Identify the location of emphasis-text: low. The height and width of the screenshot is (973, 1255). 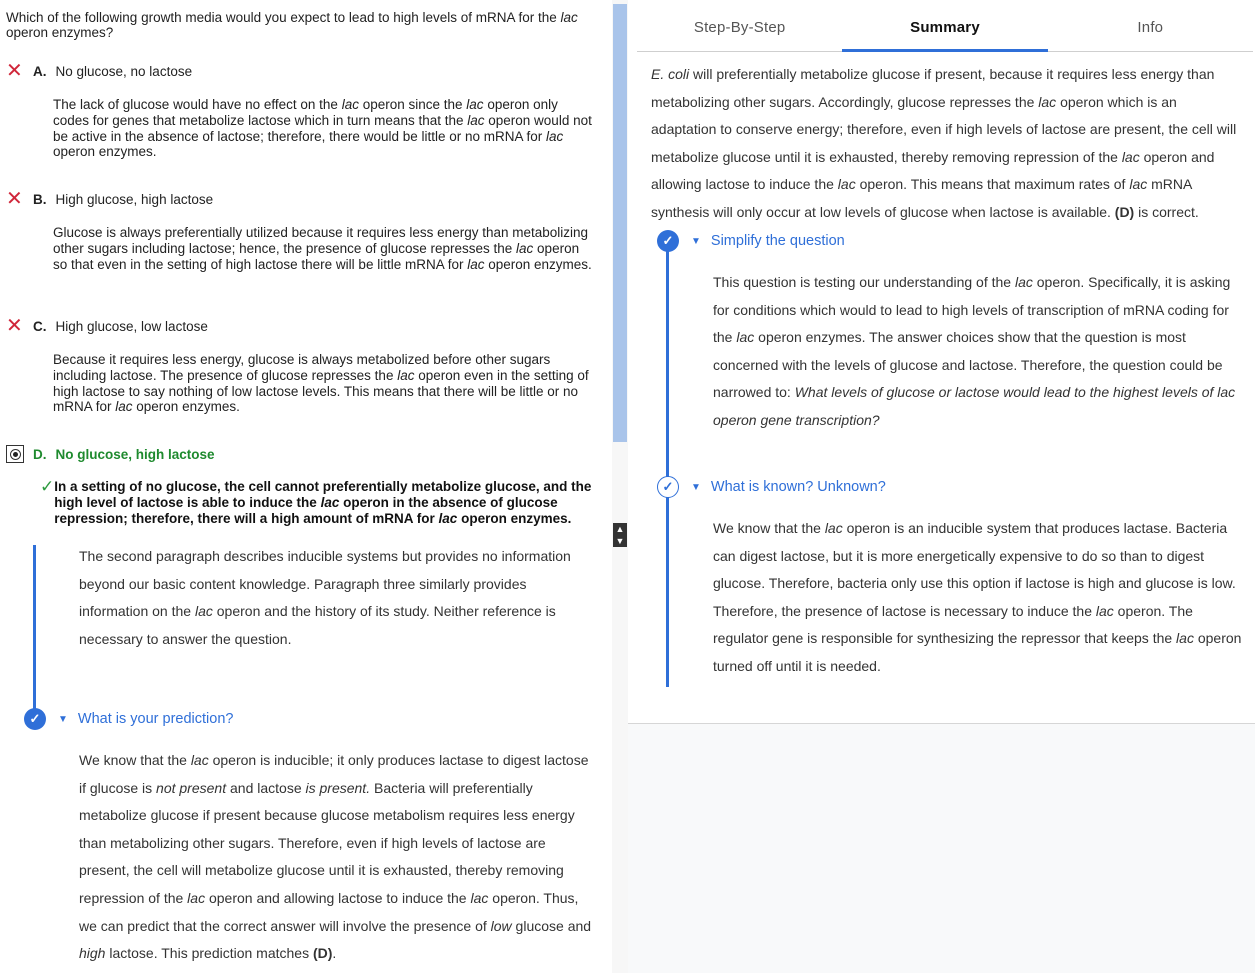
(501, 925).